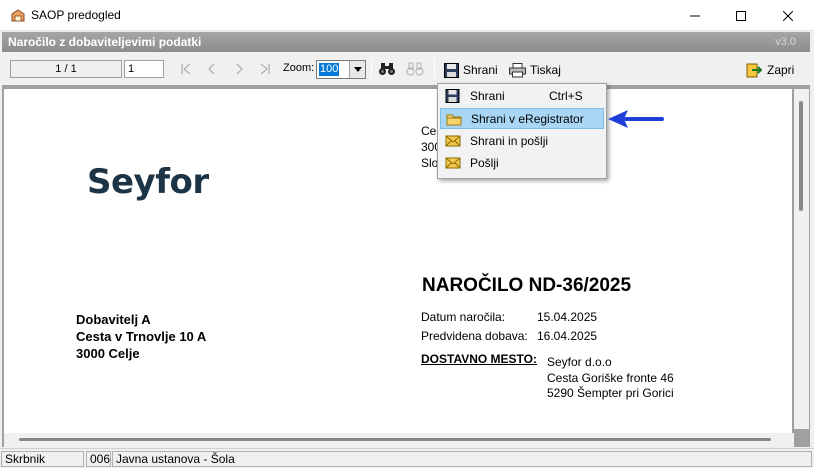 The width and height of the screenshot is (814, 468). Describe the element at coordinates (522, 96) in the screenshot. I see `menu-item-save: Shrani Ctrl+S` at that location.